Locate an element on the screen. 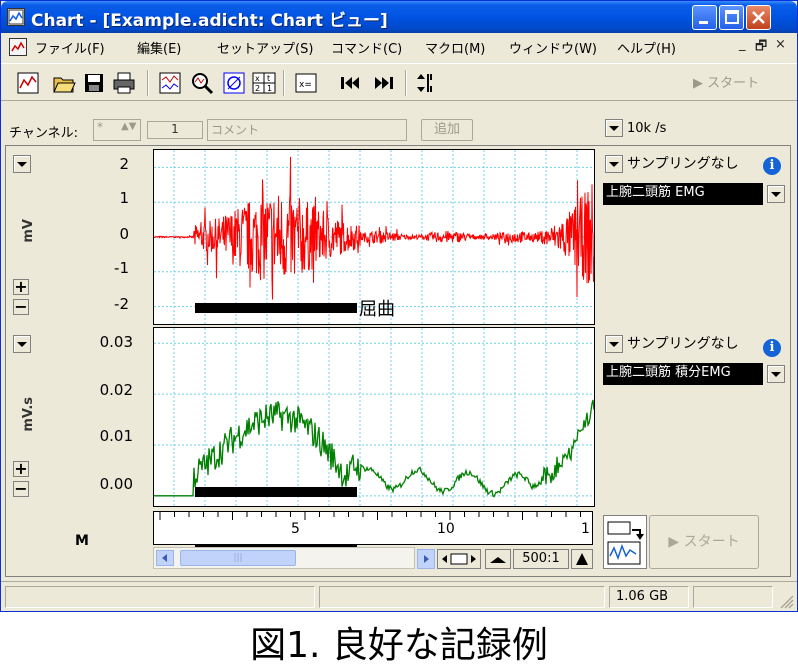 The image size is (798, 672). ch1-sampling-label: サンプリングなし is located at coordinates (683, 164).